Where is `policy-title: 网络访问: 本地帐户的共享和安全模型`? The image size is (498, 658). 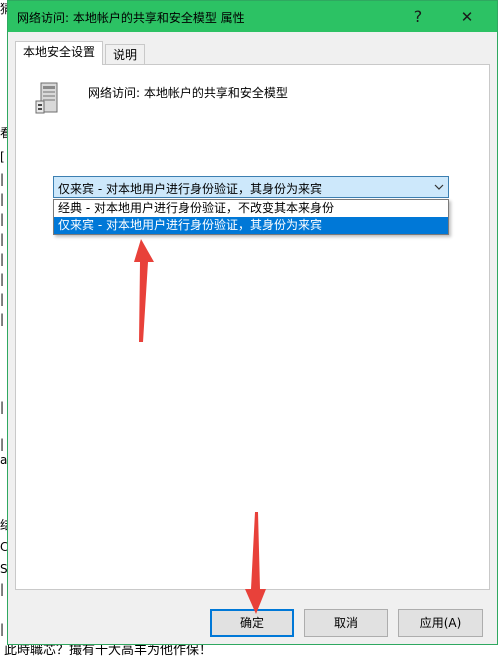
policy-title: 网络访问: 本地帐户的共享和安全模型 is located at coordinates (188, 93).